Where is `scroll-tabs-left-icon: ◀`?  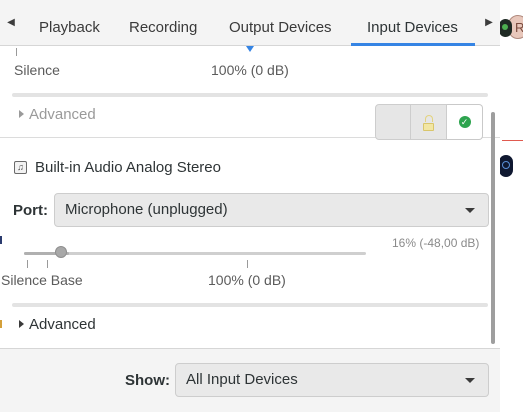
scroll-tabs-left-icon: ◀ is located at coordinates (11, 22).